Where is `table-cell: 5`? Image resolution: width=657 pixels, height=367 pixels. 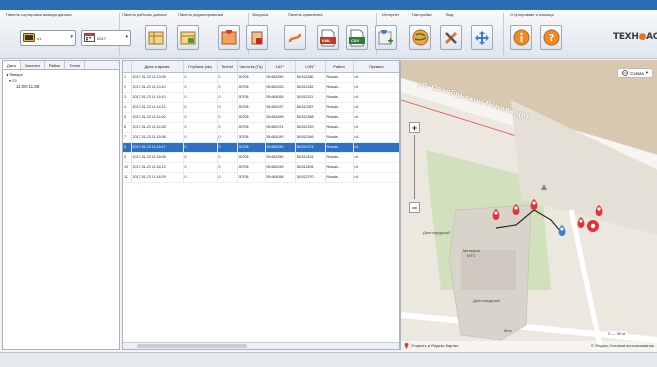 table-cell: 5 is located at coordinates (127, 117).